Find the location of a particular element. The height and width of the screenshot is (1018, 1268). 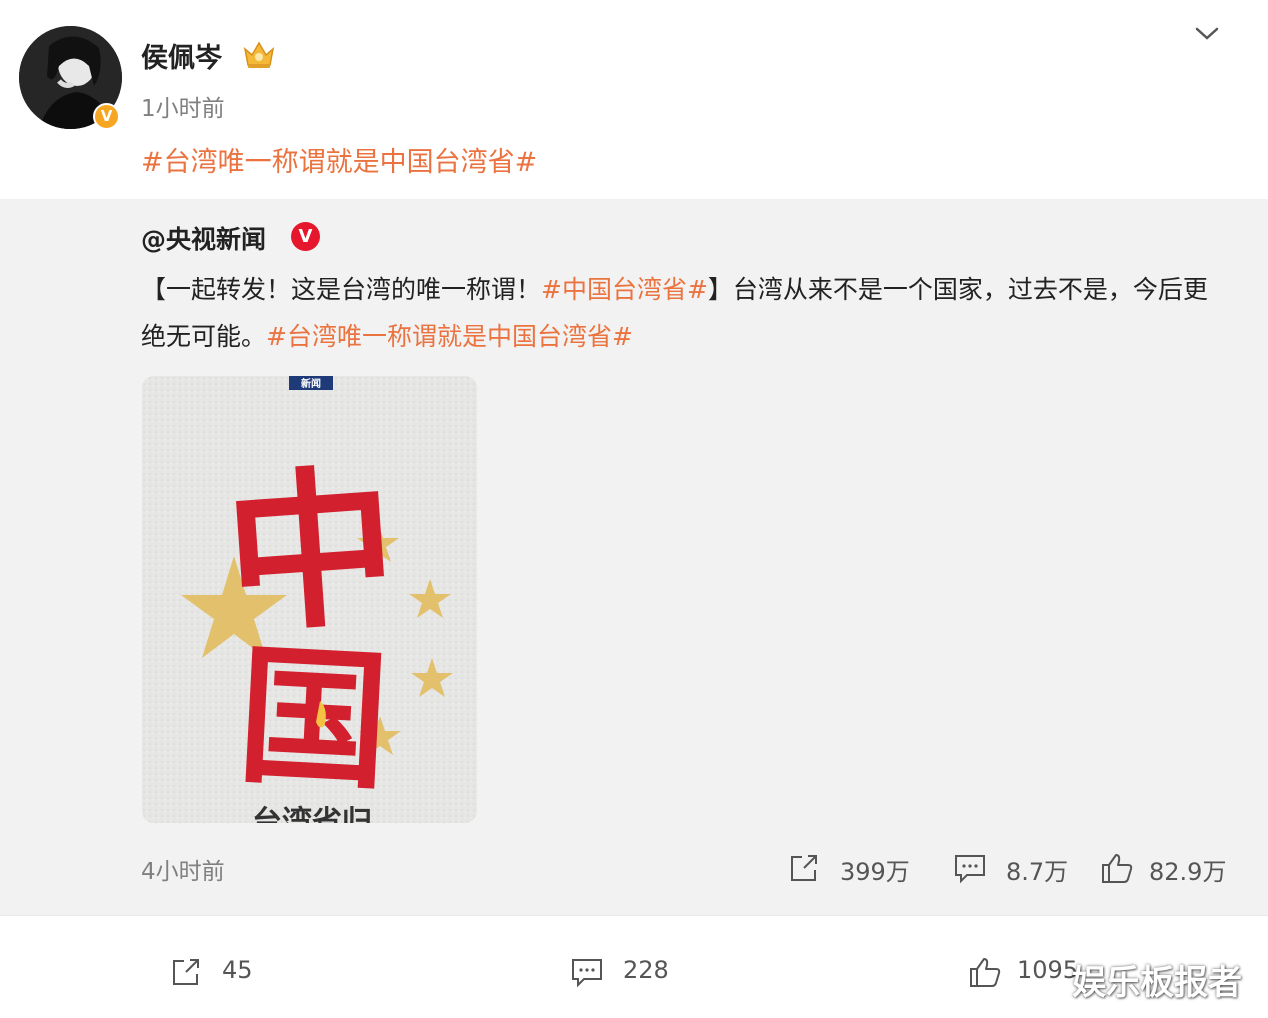

original-author: @央视新闻 is located at coordinates (203, 238).